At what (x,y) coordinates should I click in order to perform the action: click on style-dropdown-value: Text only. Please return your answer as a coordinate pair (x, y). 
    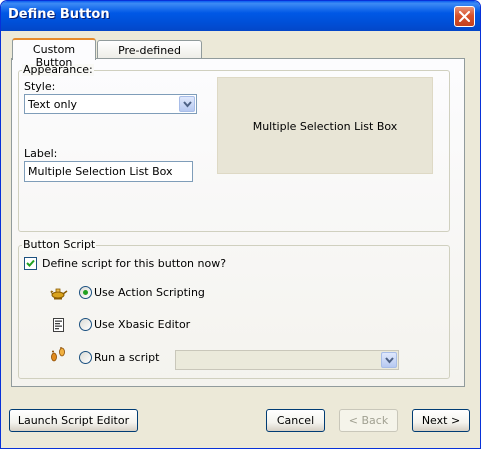
    Looking at the image, I should click on (53, 104).